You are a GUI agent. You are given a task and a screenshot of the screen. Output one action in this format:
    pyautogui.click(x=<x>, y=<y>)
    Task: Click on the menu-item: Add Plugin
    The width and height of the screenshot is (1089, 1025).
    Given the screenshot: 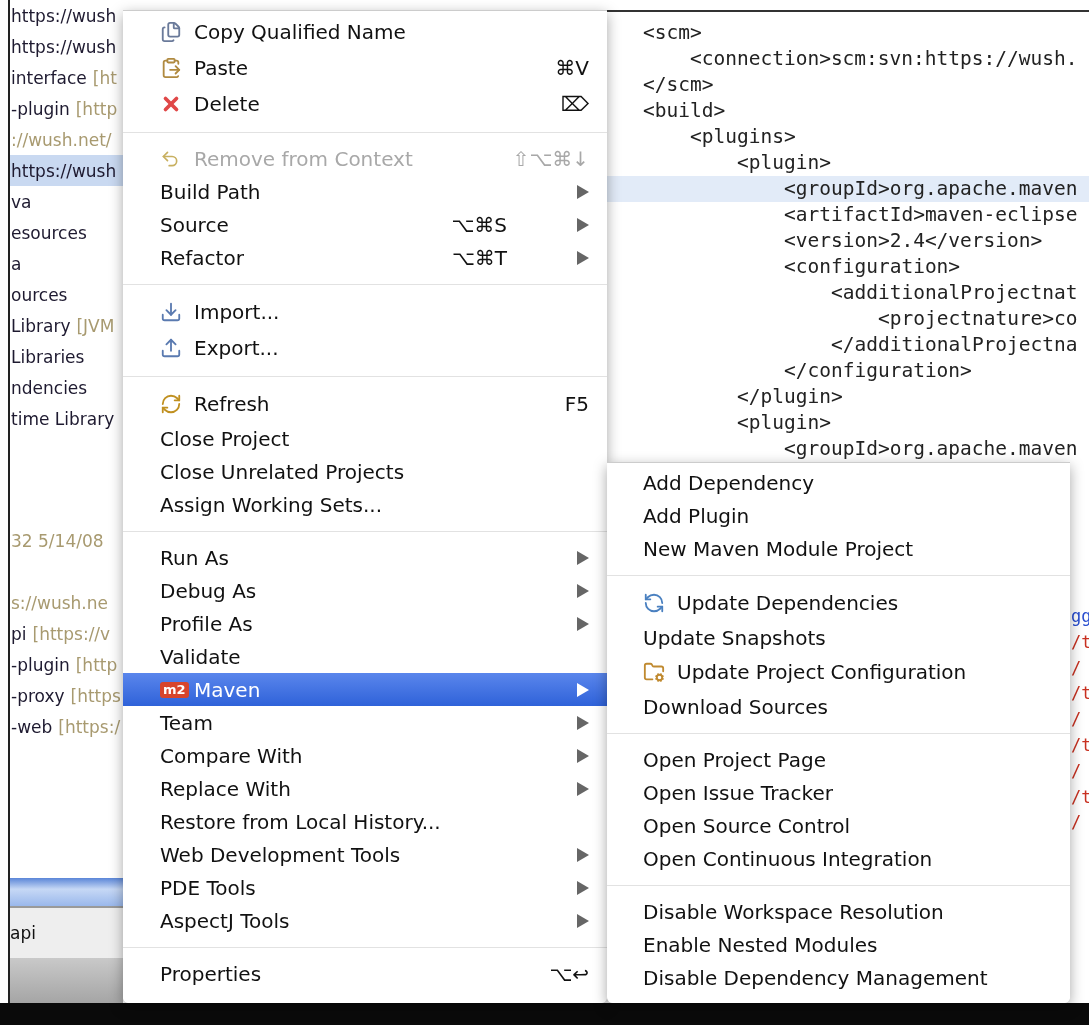 What is the action you would take?
    pyautogui.click(x=838, y=515)
    